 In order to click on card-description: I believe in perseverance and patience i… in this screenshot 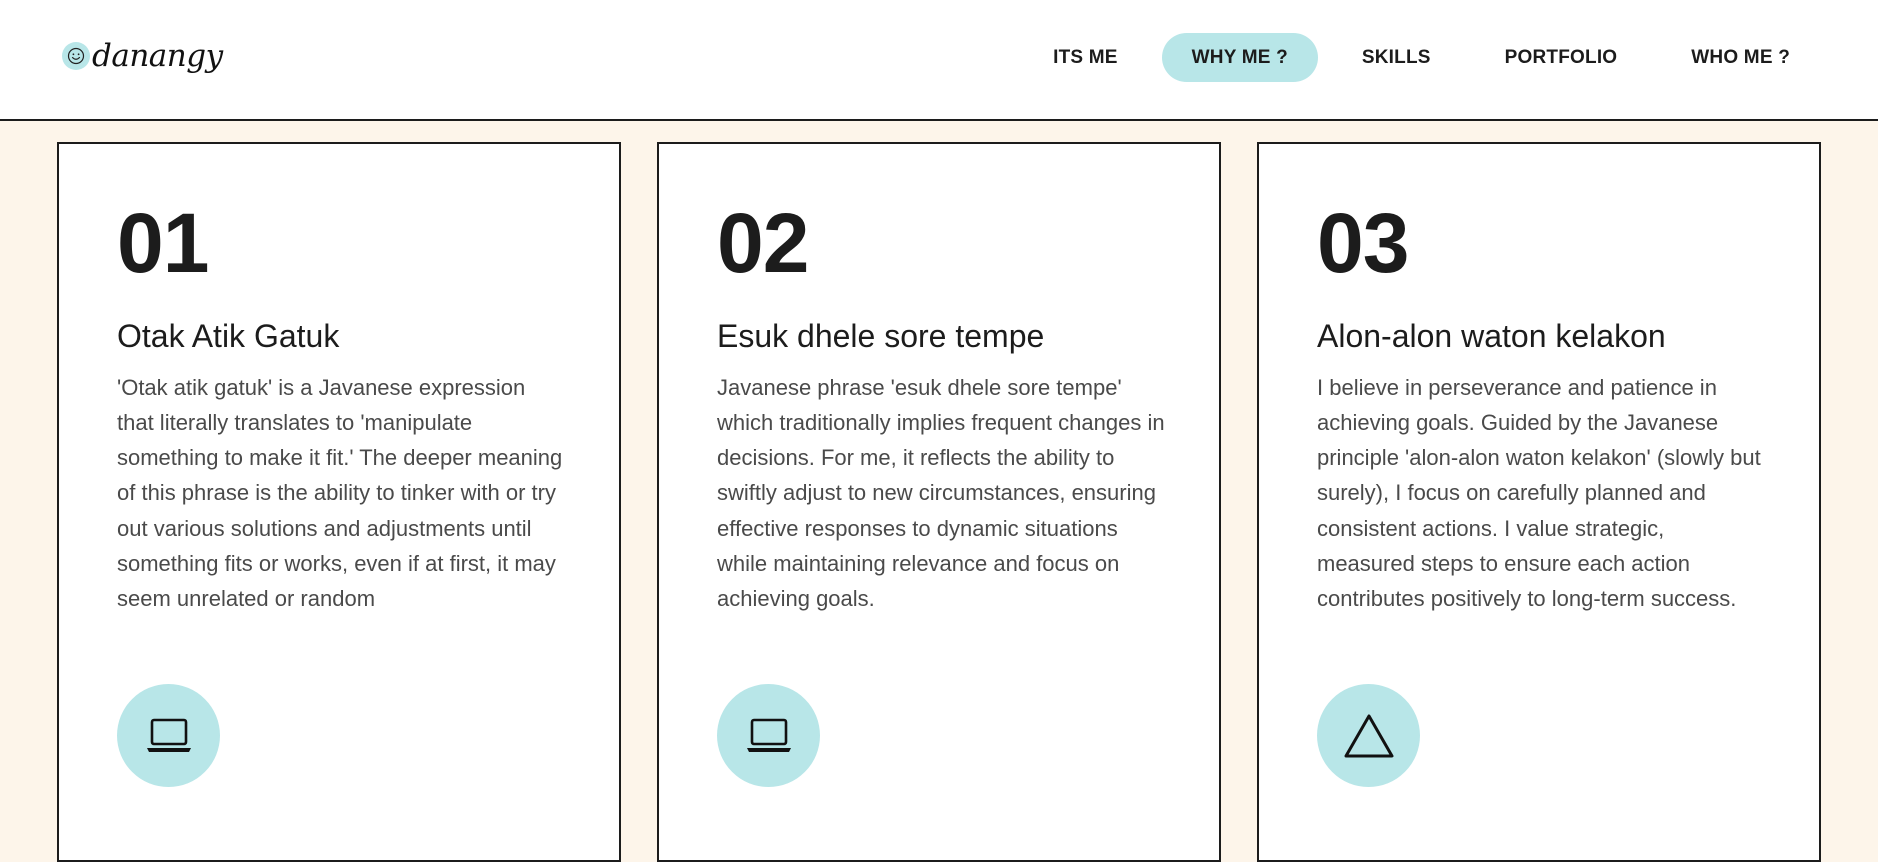, I will do `click(1539, 493)`.